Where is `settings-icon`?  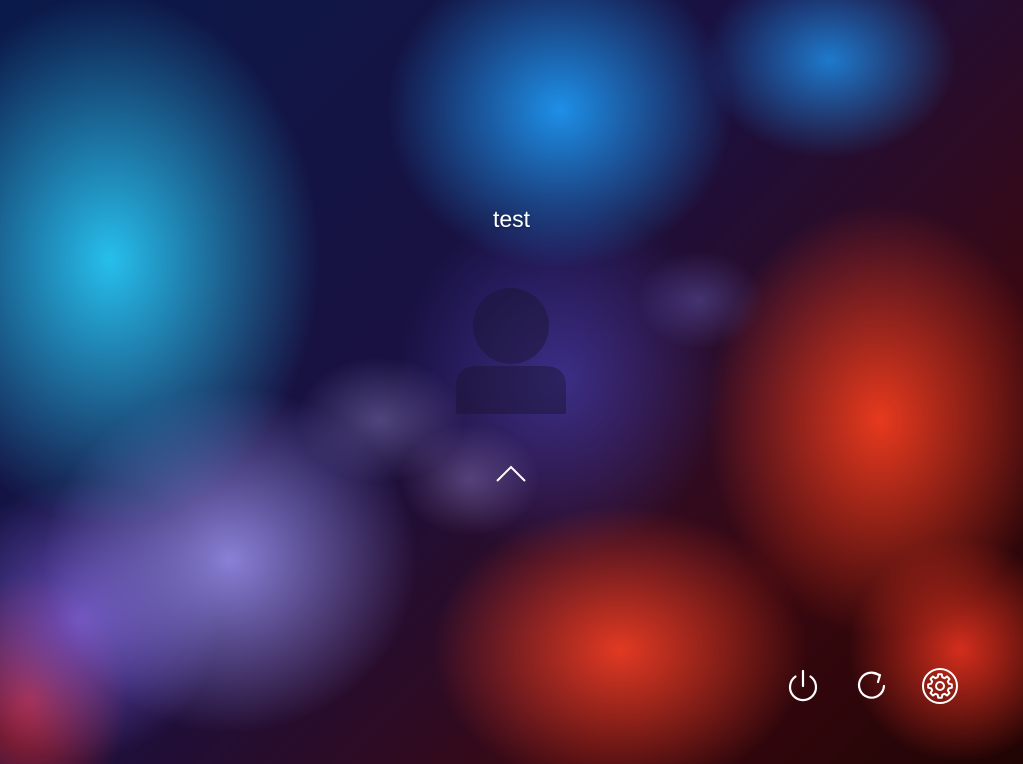
settings-icon is located at coordinates (940, 686).